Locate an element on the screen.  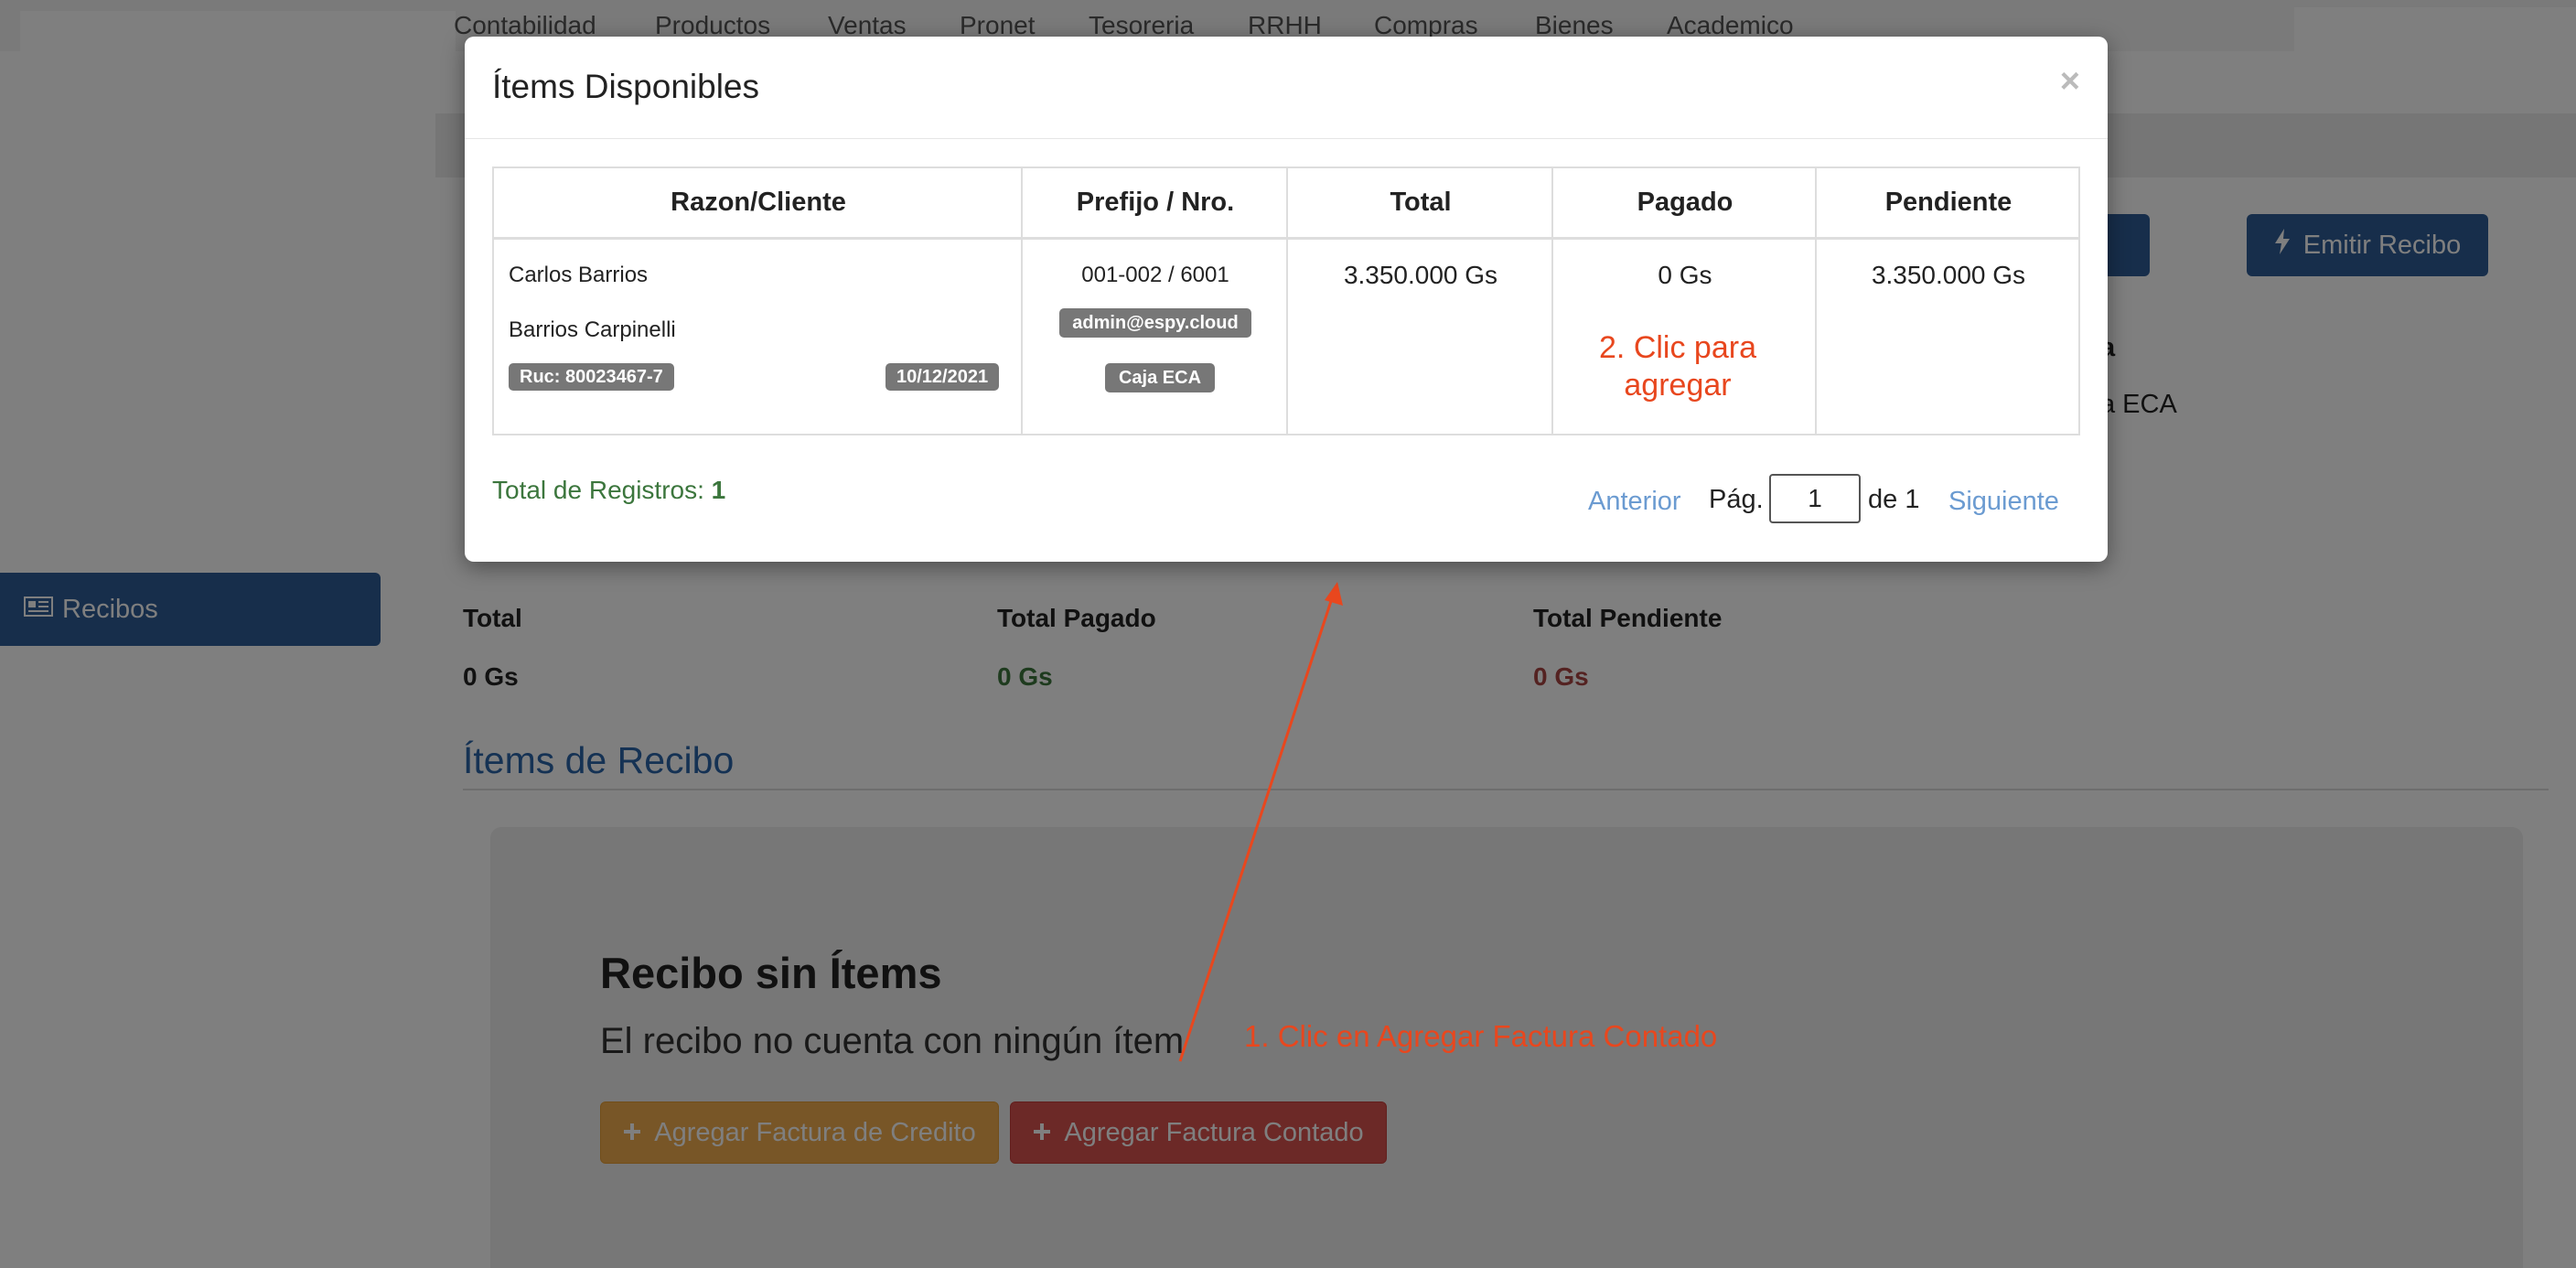
page-of-label: de 1 is located at coordinates (1894, 499).